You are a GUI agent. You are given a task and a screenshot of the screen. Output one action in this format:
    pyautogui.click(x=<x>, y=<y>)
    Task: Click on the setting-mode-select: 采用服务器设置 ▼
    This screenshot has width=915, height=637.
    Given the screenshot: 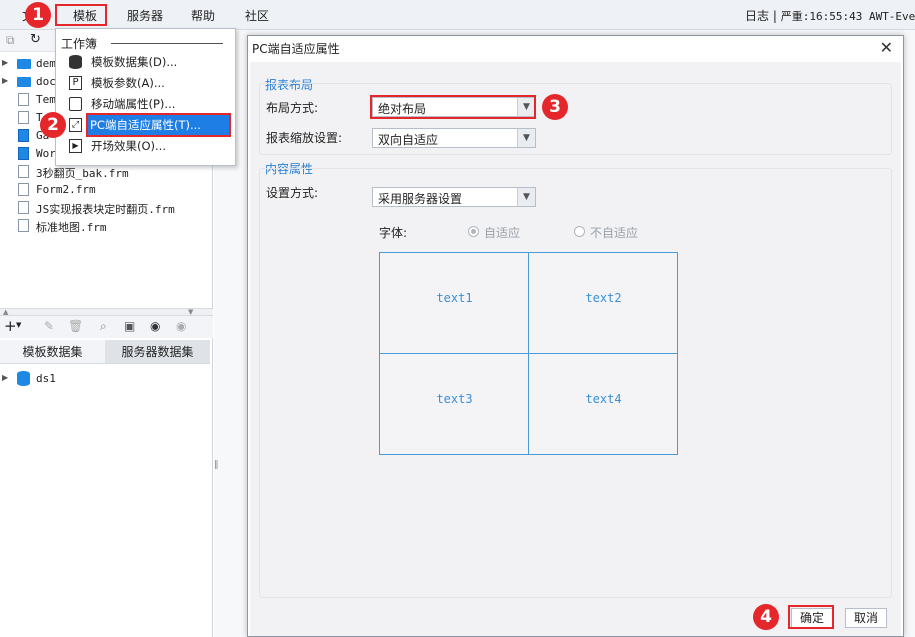 What is the action you would take?
    pyautogui.click(x=454, y=197)
    